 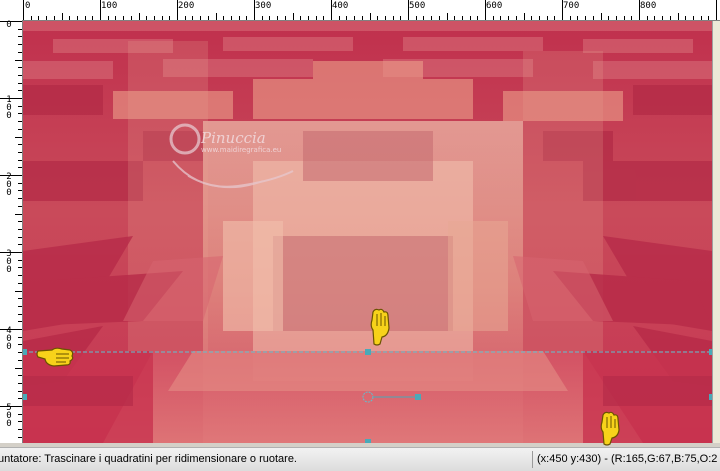 I want to click on vertical-ruler: 0 1 0 0 2 0 0 3 0 0 4 0 0 5 0 0, so click(x=11, y=231).